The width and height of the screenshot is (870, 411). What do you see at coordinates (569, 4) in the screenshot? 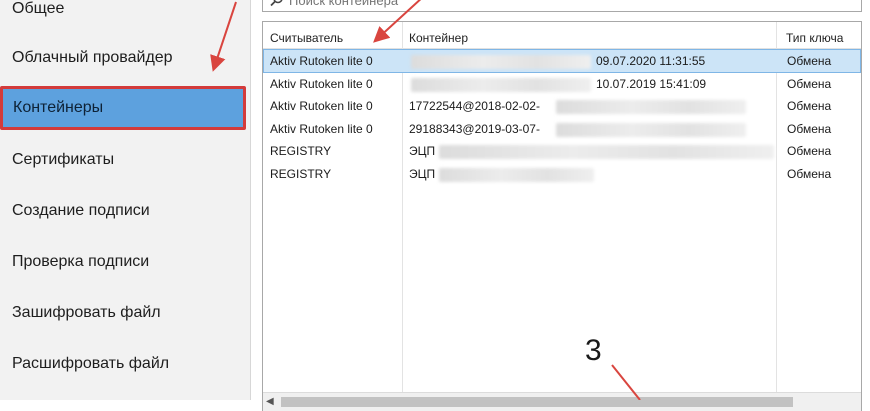
I see `search-input` at bounding box center [569, 4].